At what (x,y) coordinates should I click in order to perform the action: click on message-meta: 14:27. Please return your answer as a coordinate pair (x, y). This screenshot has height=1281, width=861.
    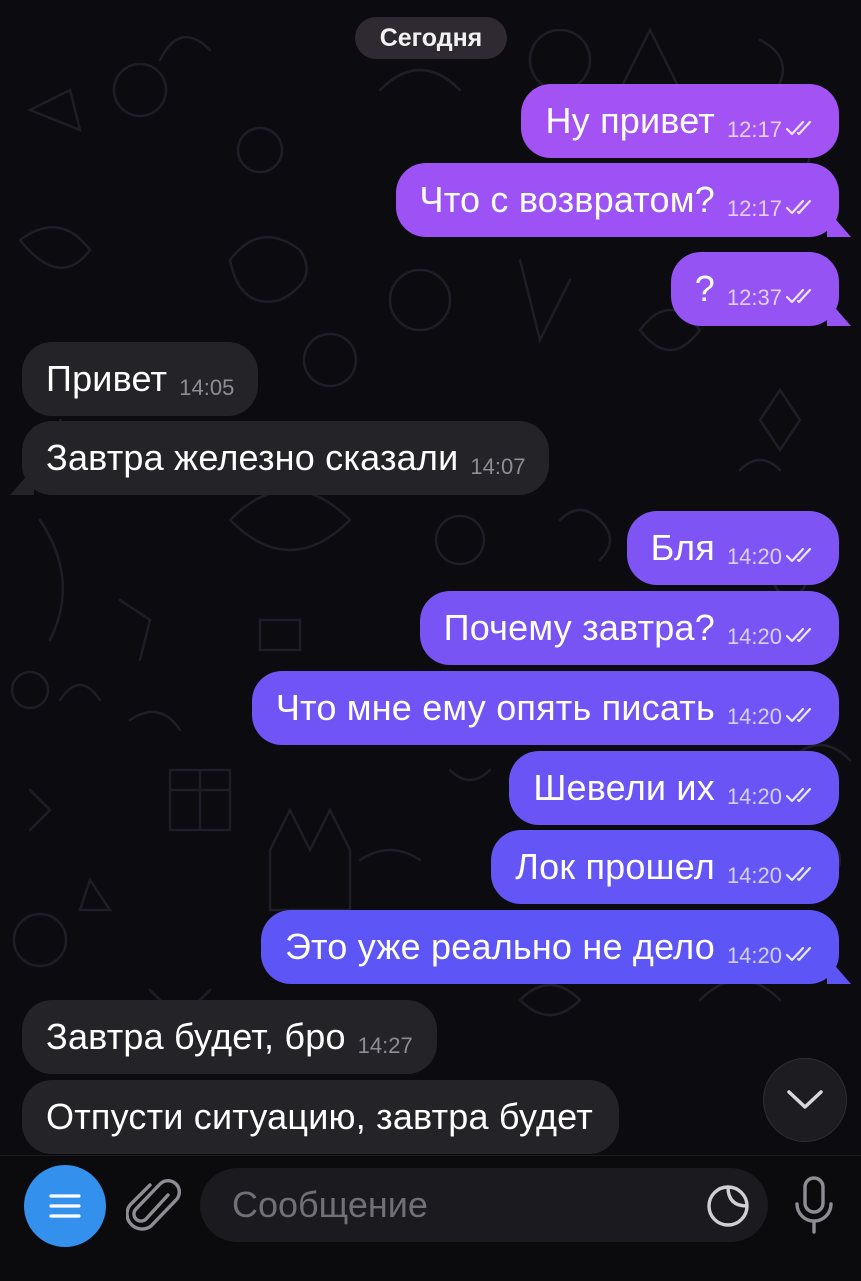
    Looking at the image, I should click on (385, 1046).